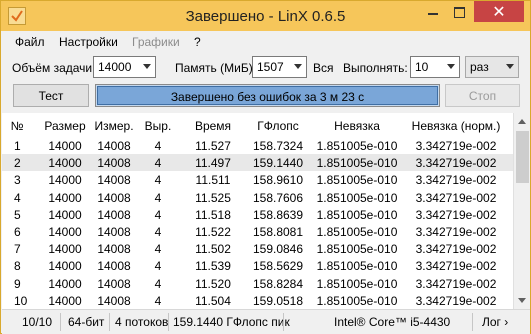  Describe the element at coordinates (231, 322) in the screenshot. I see `status-peak-gflops: 159.1440 ГФлопс пик` at that location.